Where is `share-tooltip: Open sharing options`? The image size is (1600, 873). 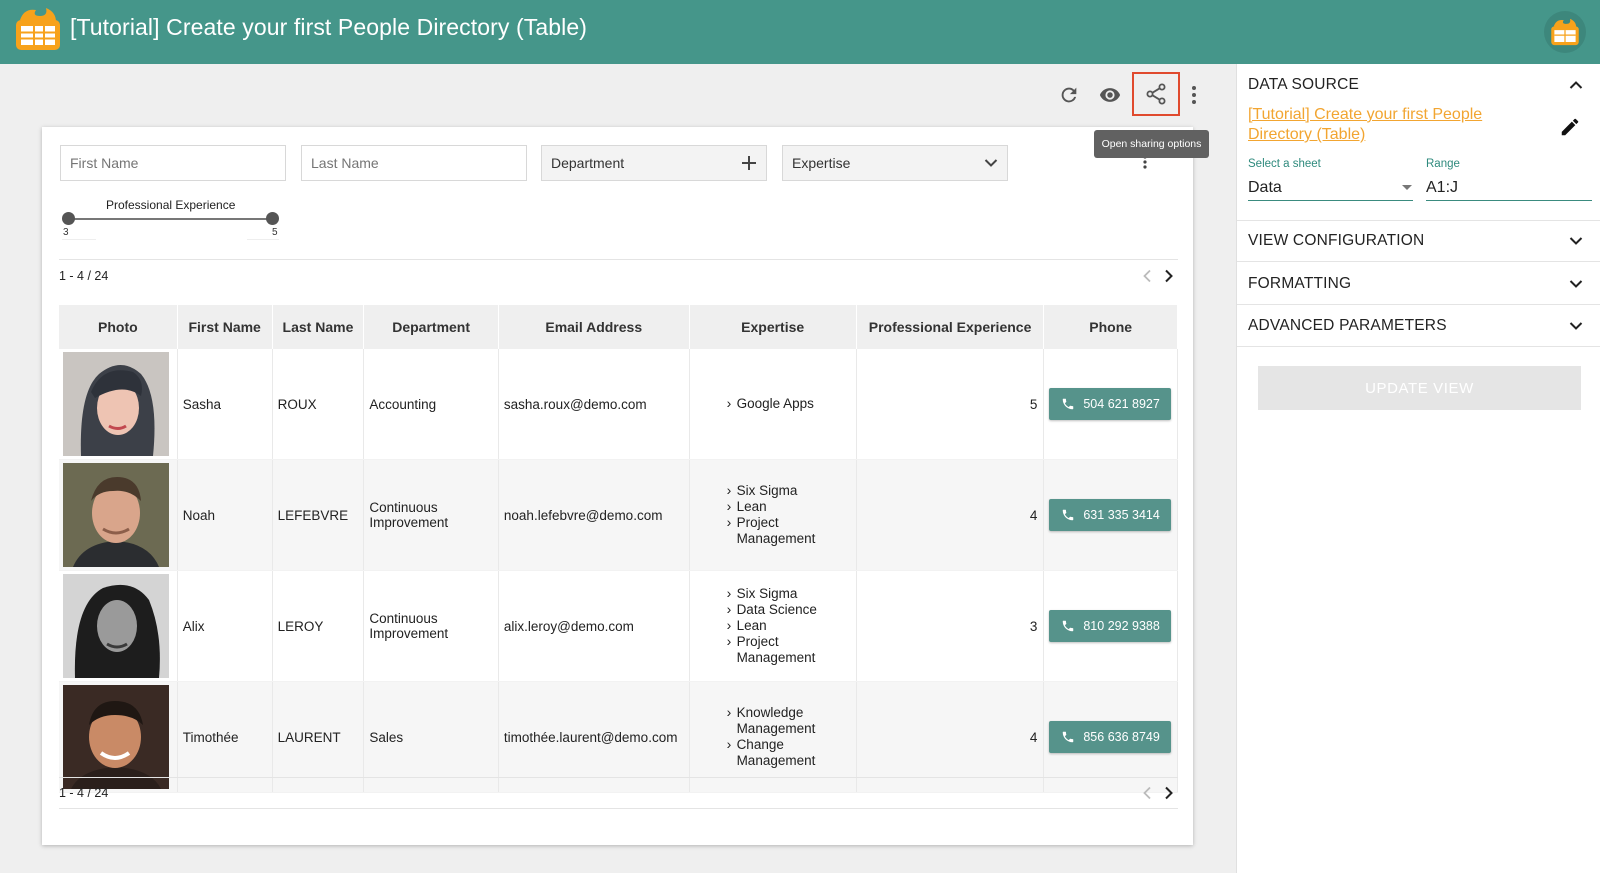 share-tooltip: Open sharing options is located at coordinates (1151, 144).